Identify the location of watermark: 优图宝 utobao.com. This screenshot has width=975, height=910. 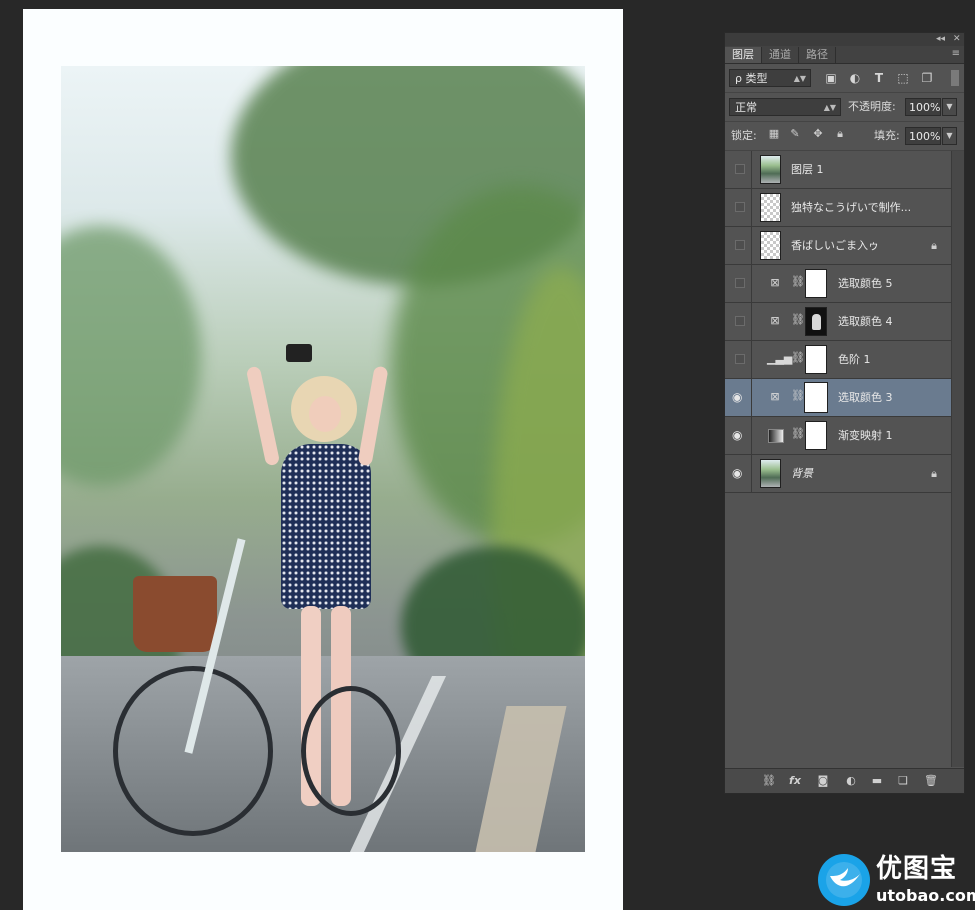
(896, 881).